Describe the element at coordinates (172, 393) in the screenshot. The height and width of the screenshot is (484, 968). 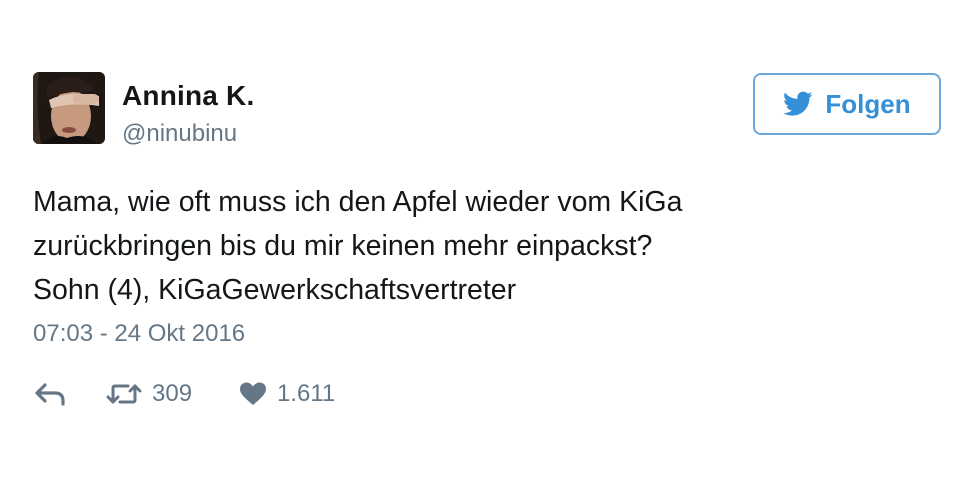
I see `retweet-count: 309` at that location.